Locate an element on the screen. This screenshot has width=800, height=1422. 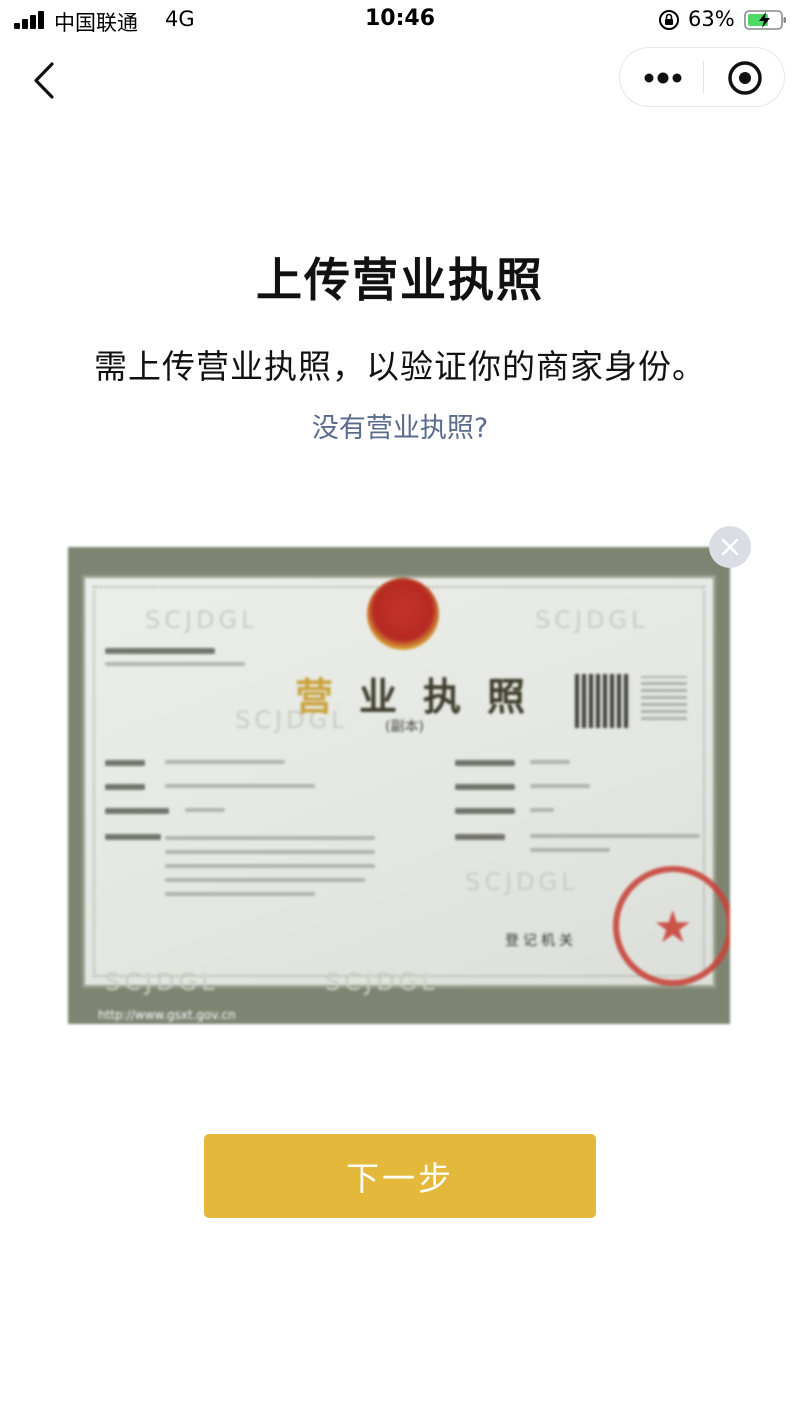
capsule-divider is located at coordinates (703, 77).